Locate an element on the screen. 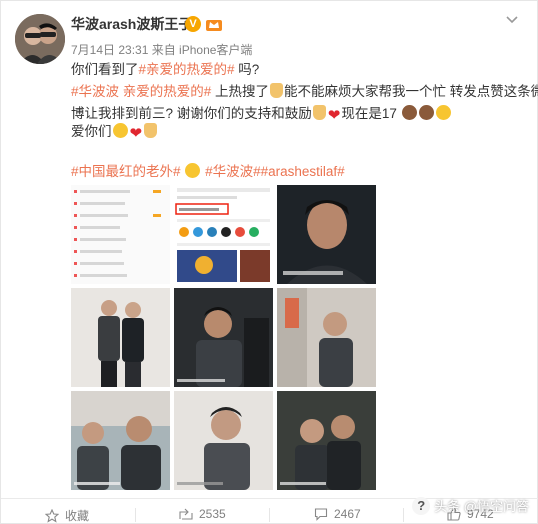  favorite-label: 收藏 is located at coordinates (77, 516).